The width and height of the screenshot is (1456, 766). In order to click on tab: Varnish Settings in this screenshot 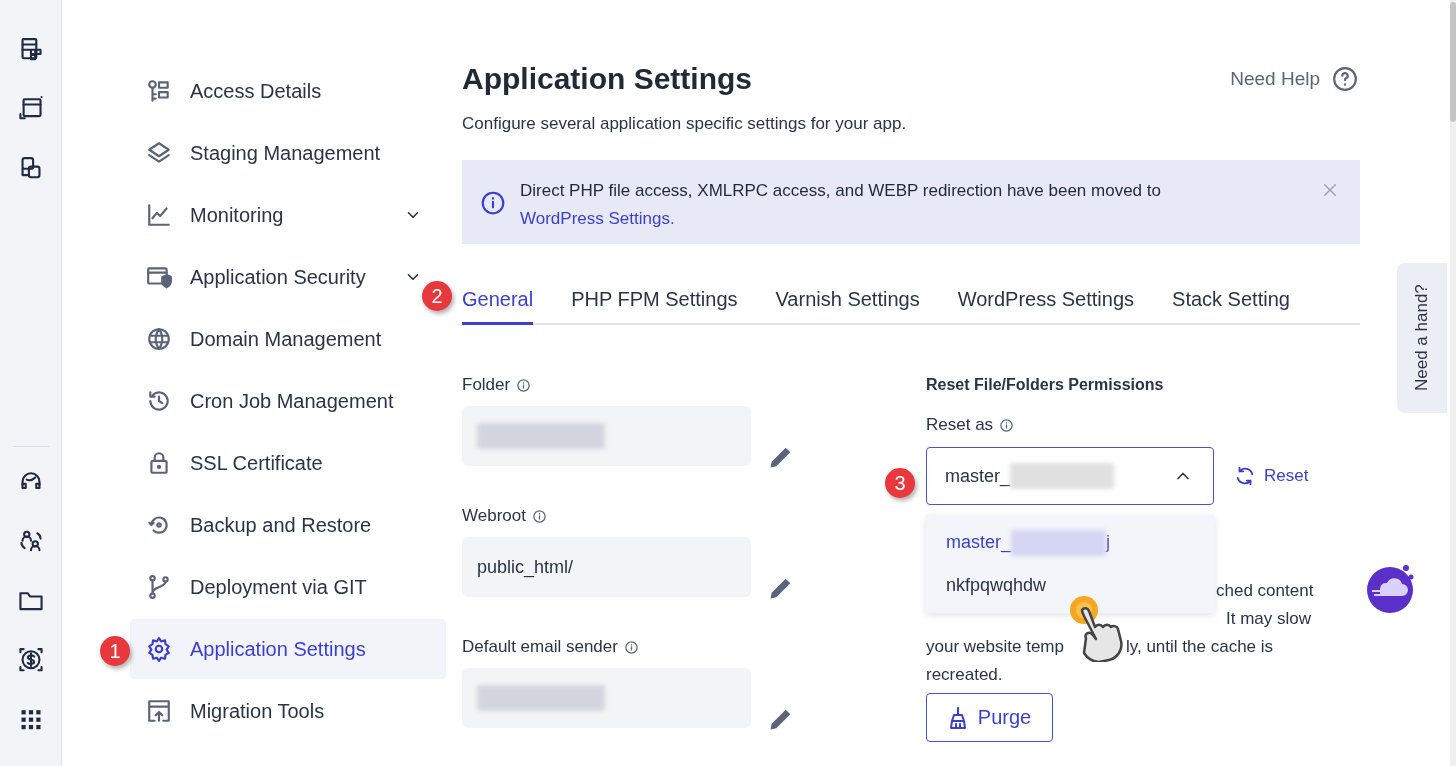, I will do `click(847, 301)`.